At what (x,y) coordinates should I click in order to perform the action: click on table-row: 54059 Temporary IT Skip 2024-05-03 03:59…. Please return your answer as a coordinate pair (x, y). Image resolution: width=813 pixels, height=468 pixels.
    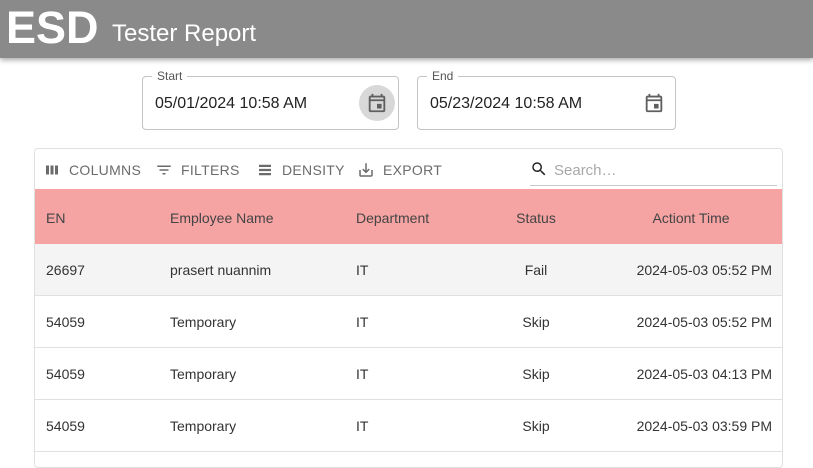
    Looking at the image, I should click on (408, 426).